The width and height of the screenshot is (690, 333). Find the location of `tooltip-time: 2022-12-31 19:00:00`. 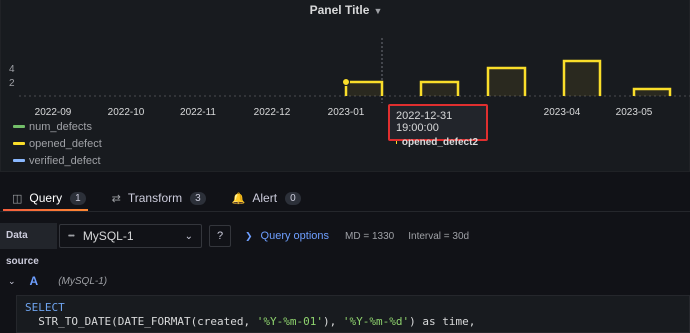

tooltip-time: 2022-12-31 19:00:00 is located at coordinates (424, 122).